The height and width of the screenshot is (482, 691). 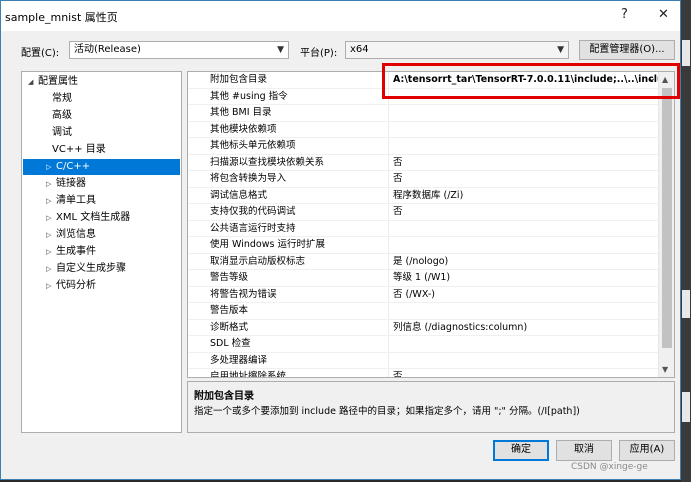 I want to click on tree-item: ▷ 清单工具, so click(x=71, y=201).